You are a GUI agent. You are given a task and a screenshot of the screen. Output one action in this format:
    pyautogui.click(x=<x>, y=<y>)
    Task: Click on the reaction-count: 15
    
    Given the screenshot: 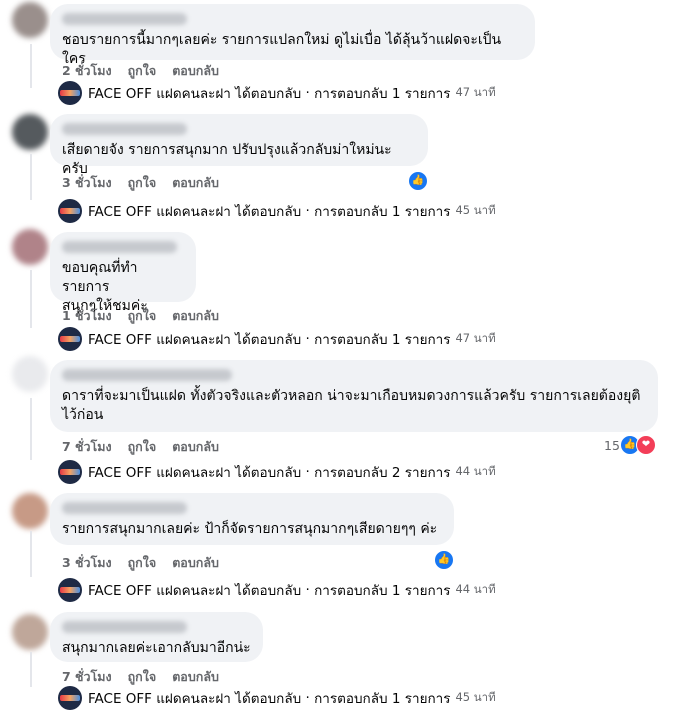 What is the action you would take?
    pyautogui.click(x=612, y=445)
    